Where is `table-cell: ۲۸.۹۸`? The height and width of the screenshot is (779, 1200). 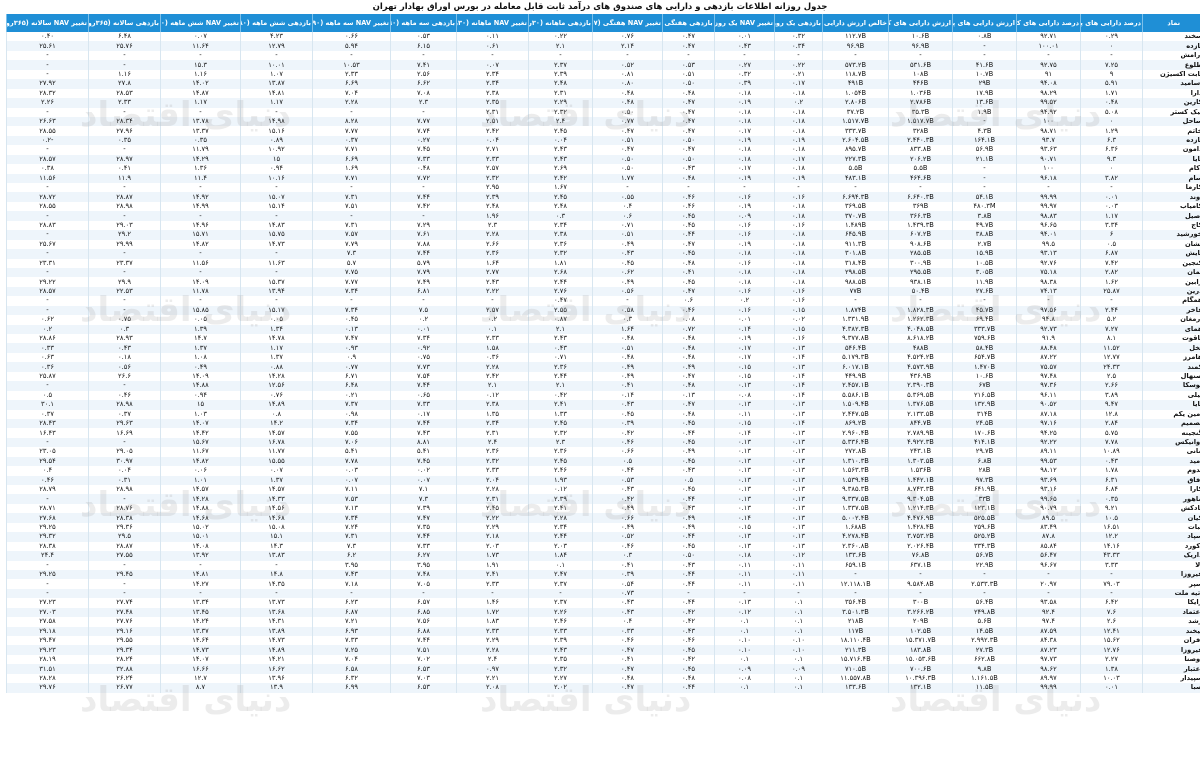 table-cell: ۲۸.۹۸ is located at coordinates (124, 206).